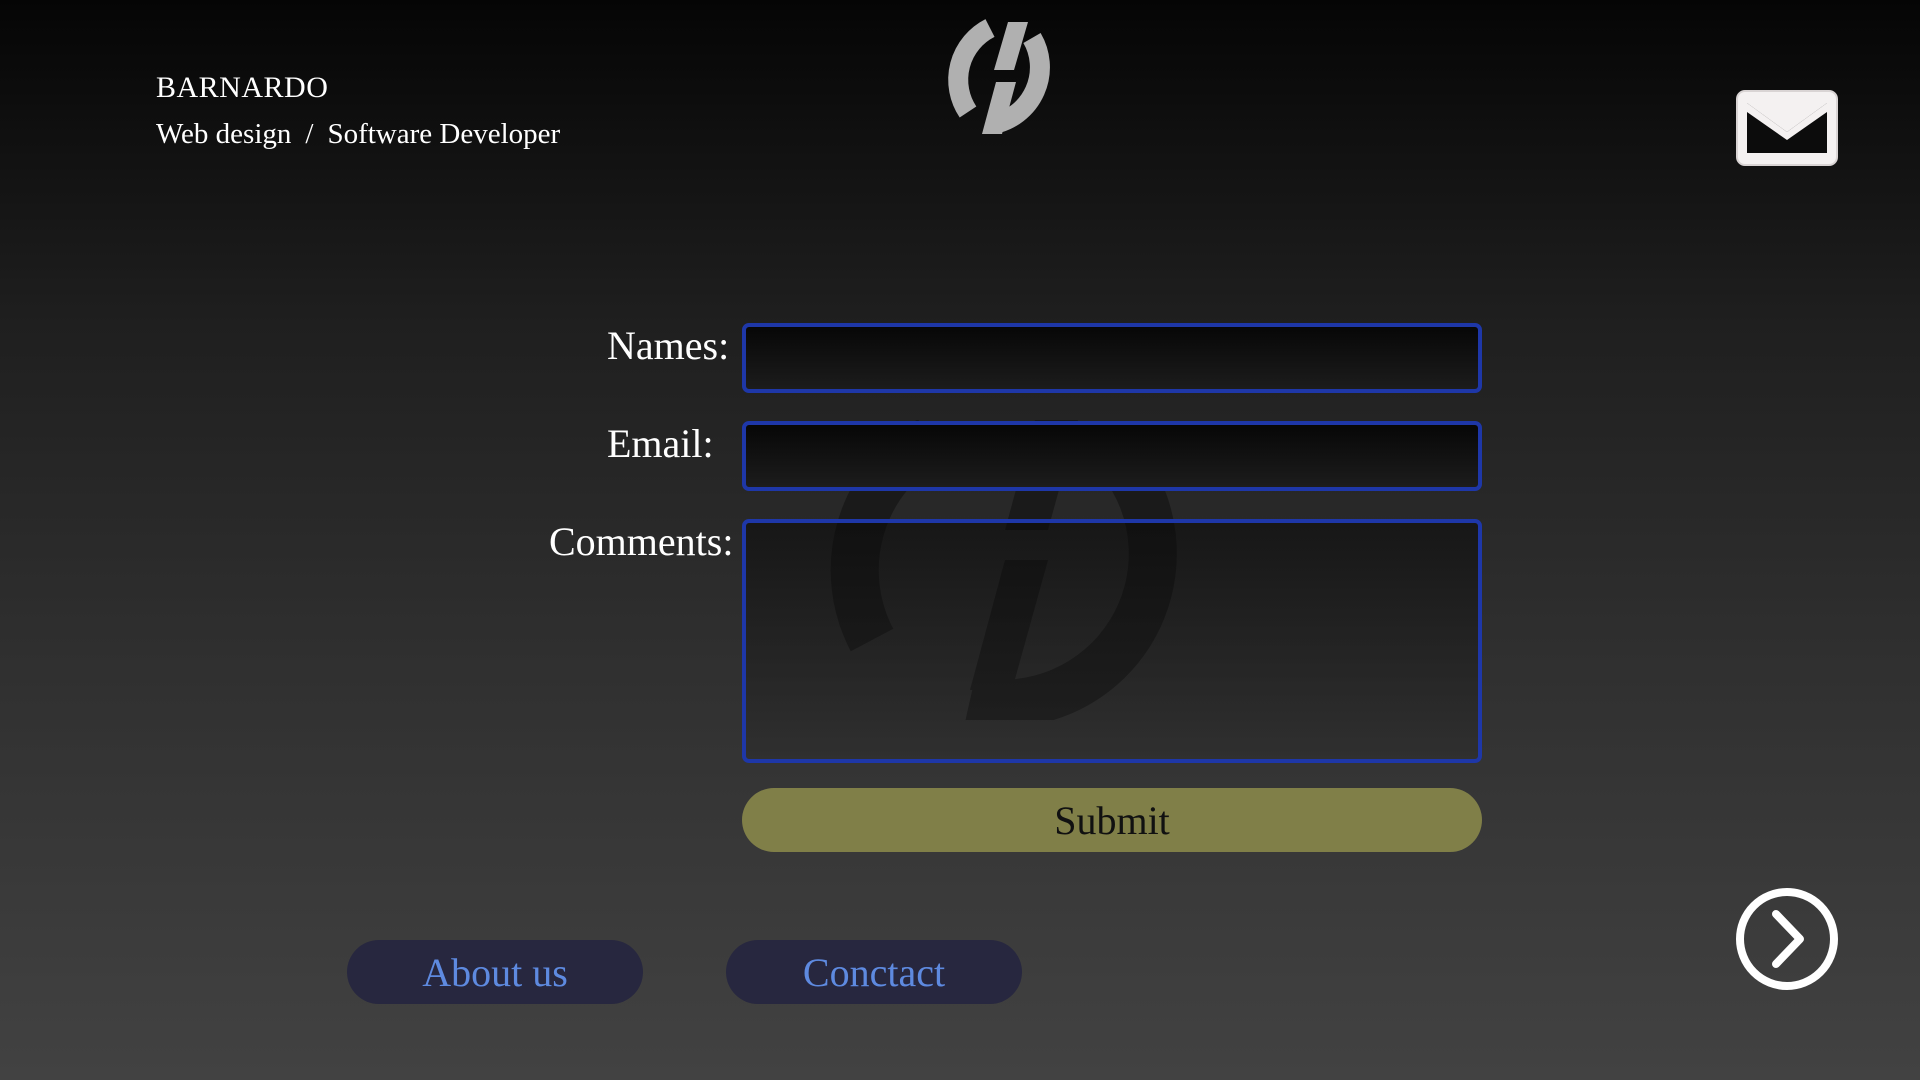 This screenshot has width=1920, height=1080. What do you see at coordinates (224, 134) in the screenshot?
I see `subtitle-web-design: Web design` at bounding box center [224, 134].